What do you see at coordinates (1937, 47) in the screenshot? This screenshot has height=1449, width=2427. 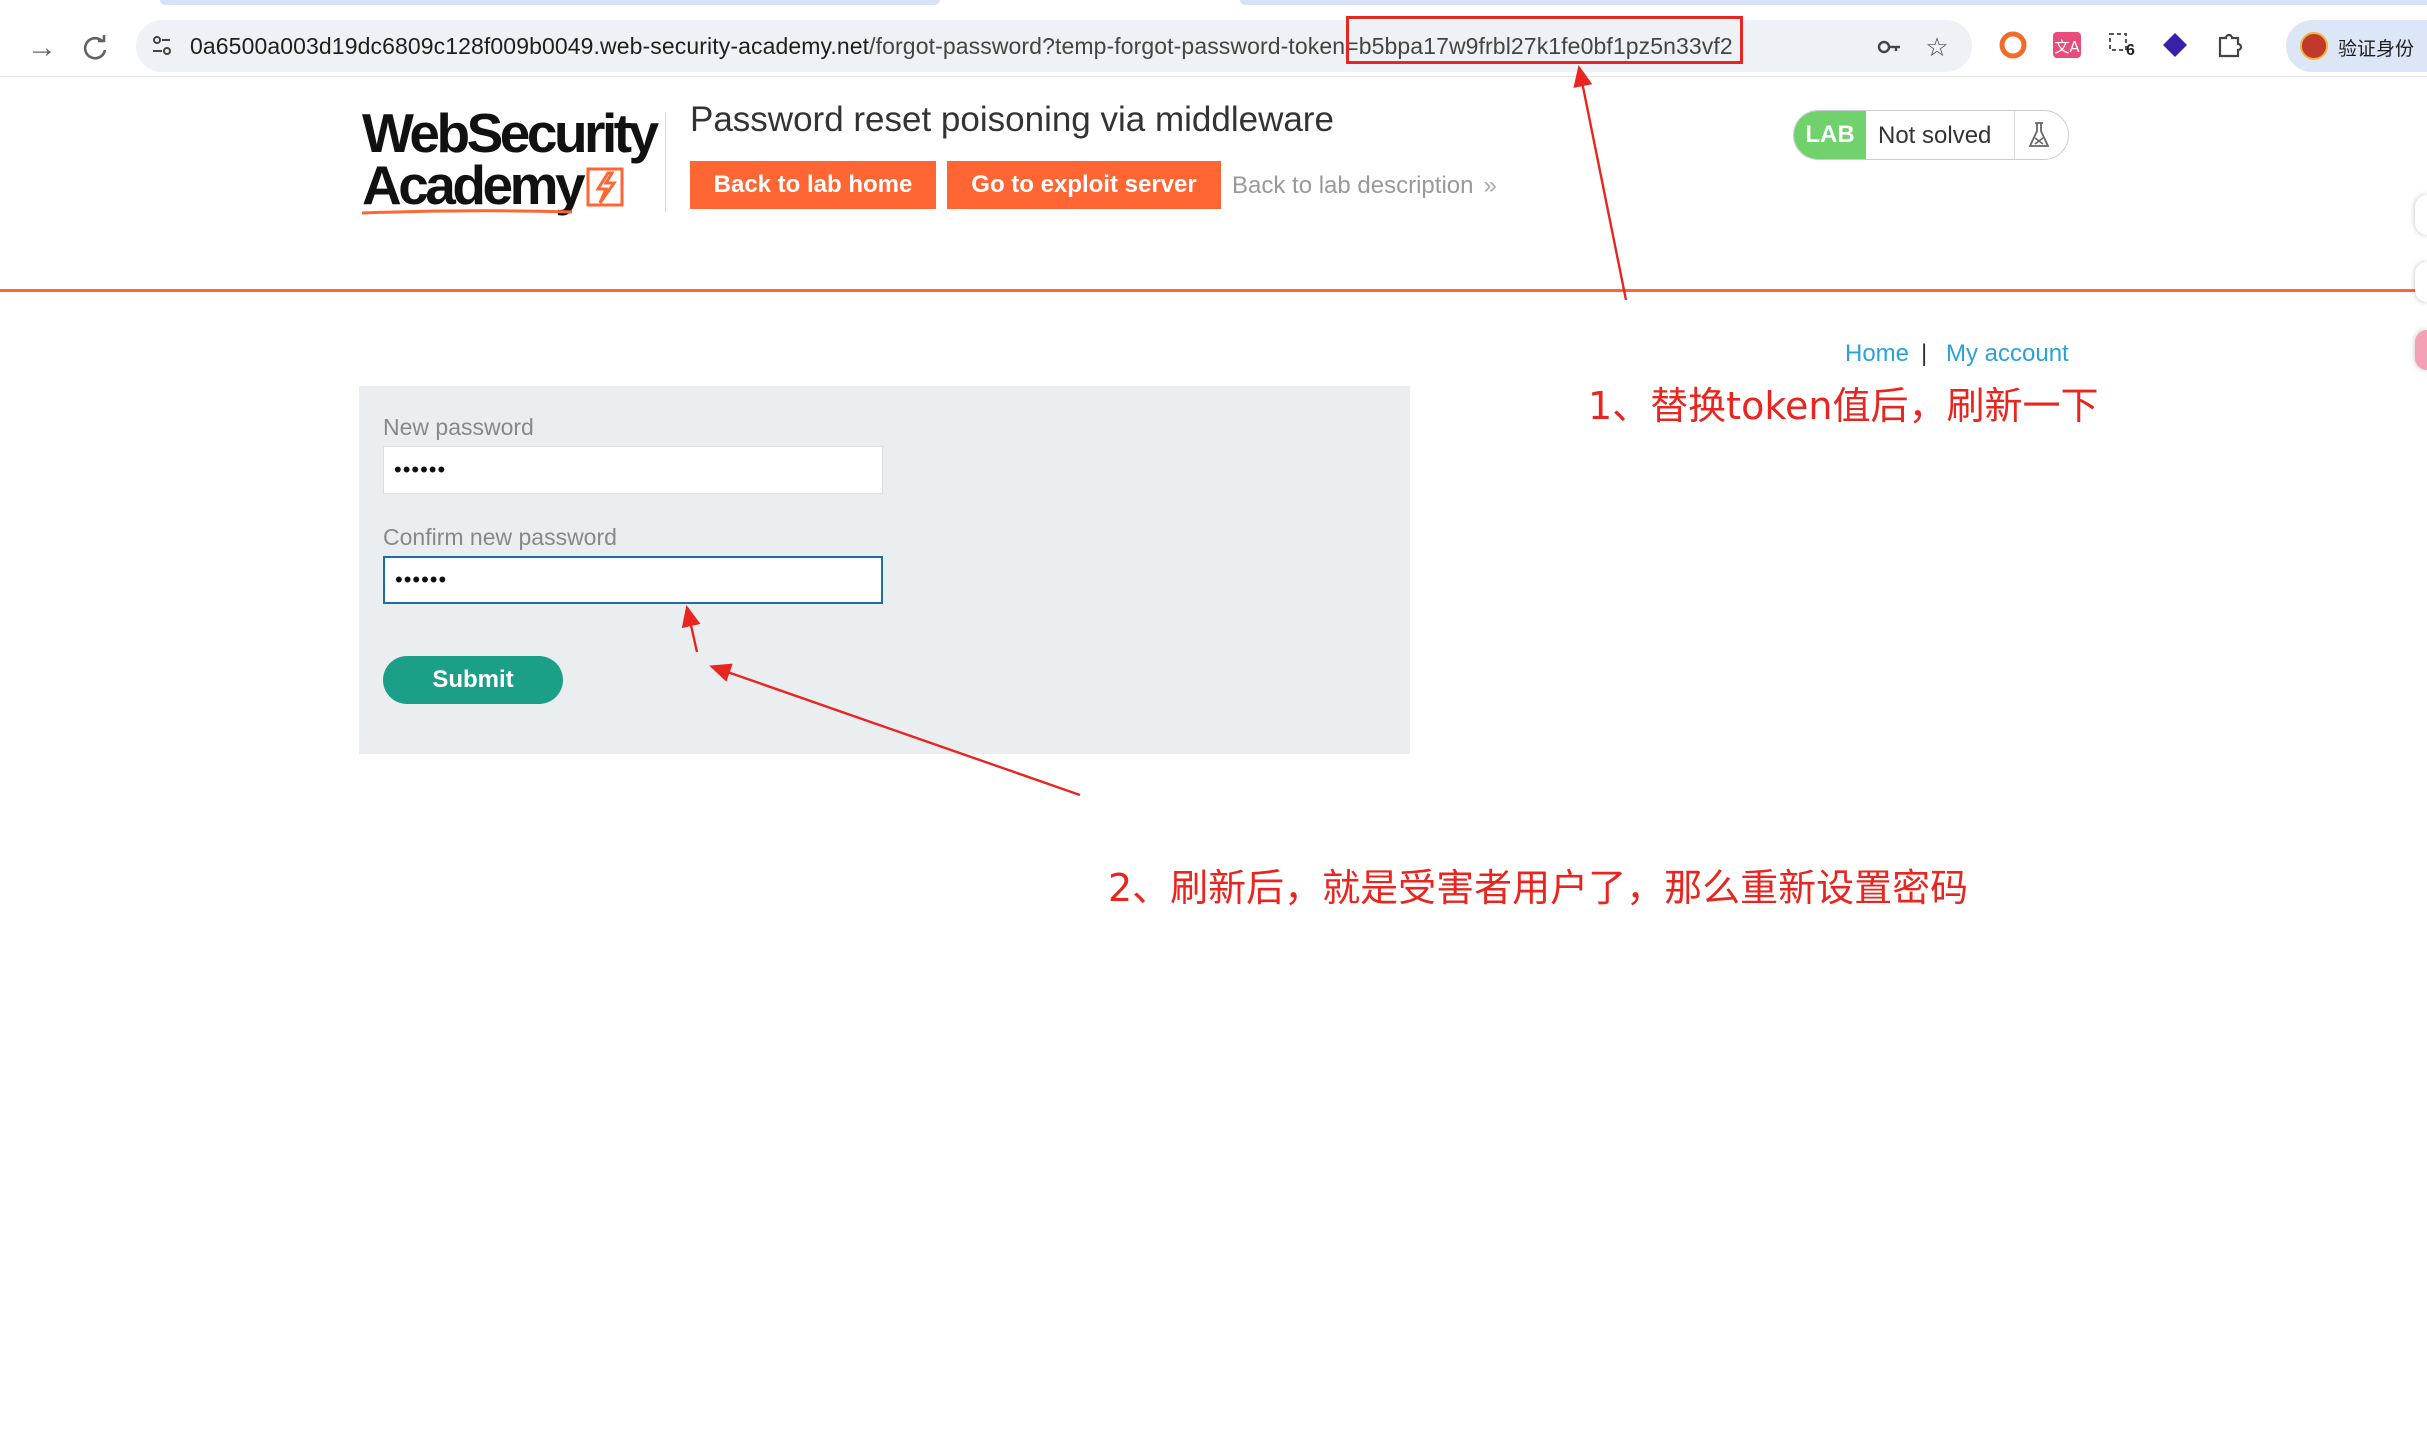 I see `star-icon: ☆` at bounding box center [1937, 47].